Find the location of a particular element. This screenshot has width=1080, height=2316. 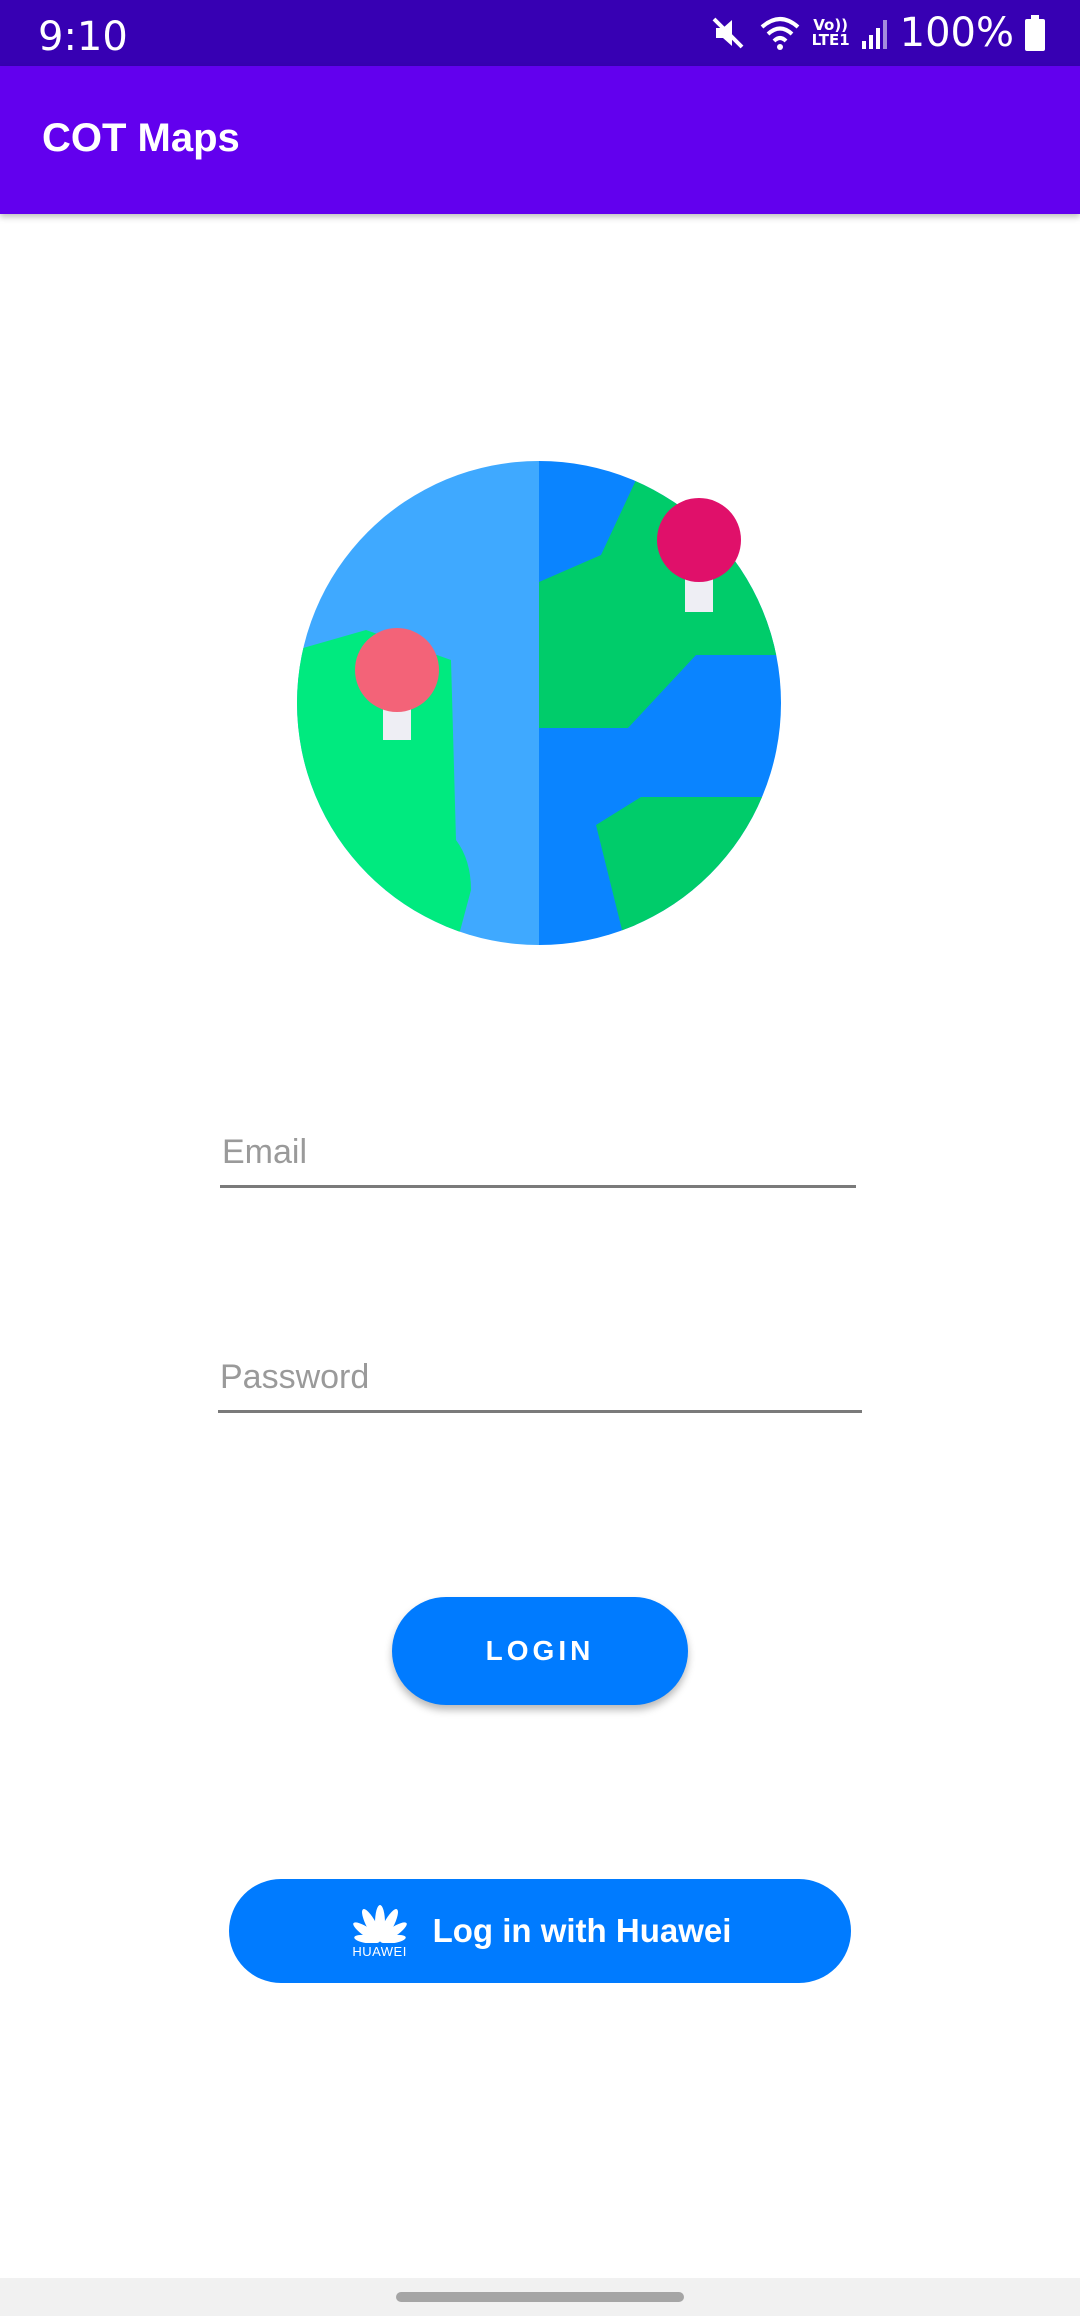

huawei-logo-text: HUAWEI is located at coordinates (379, 1951).